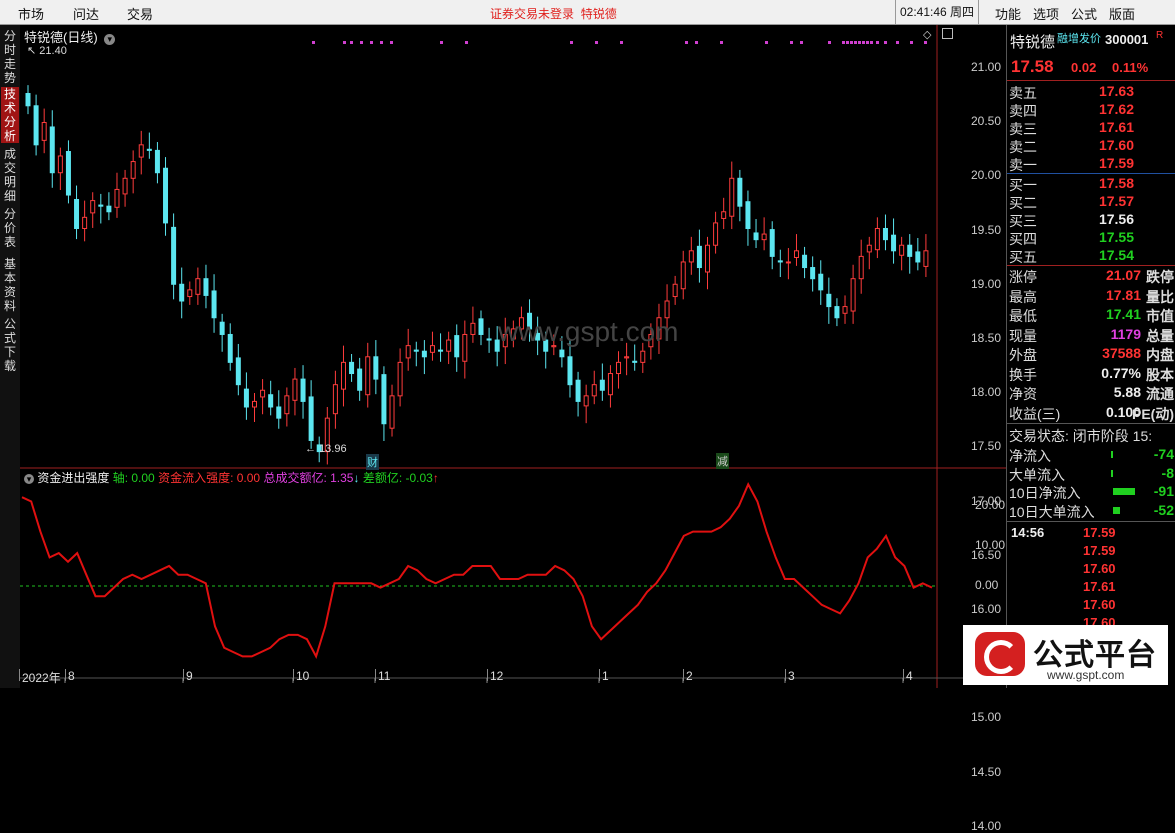 This screenshot has height=833, width=1175. I want to click on time-label: 8, so click(71, 676).